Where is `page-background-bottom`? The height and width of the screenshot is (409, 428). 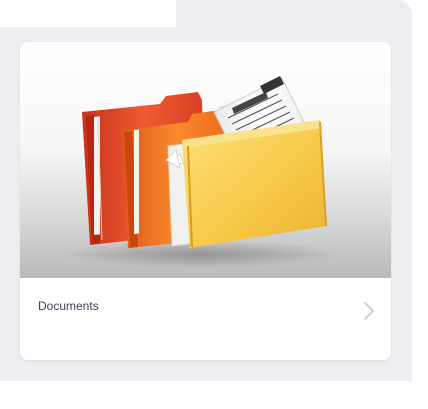
page-background-bottom is located at coordinates (210, 395).